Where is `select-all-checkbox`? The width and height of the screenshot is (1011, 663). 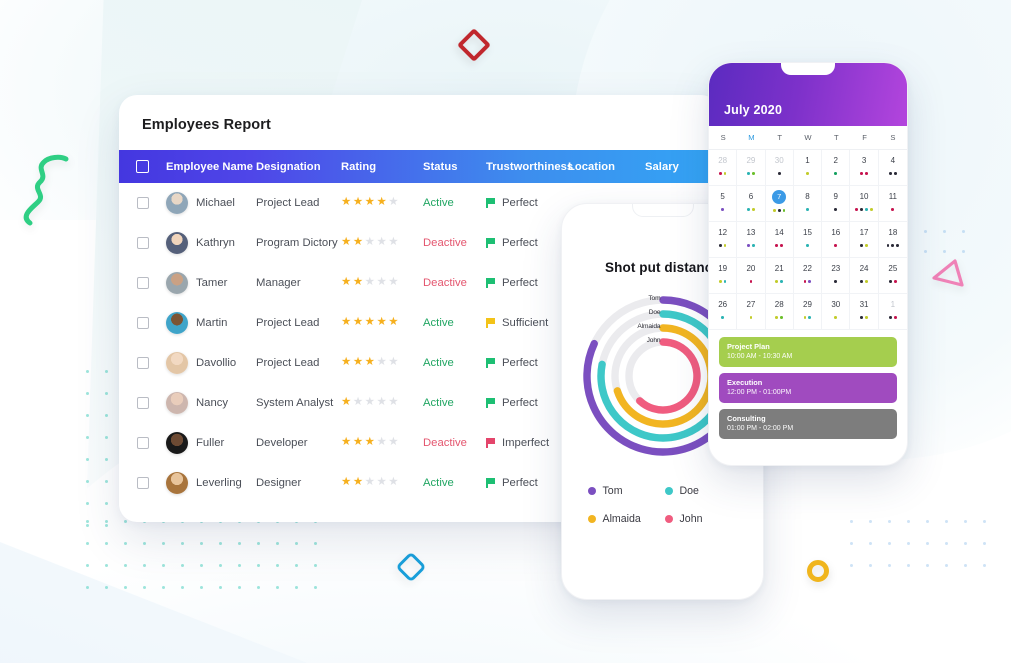 select-all-checkbox is located at coordinates (142, 166).